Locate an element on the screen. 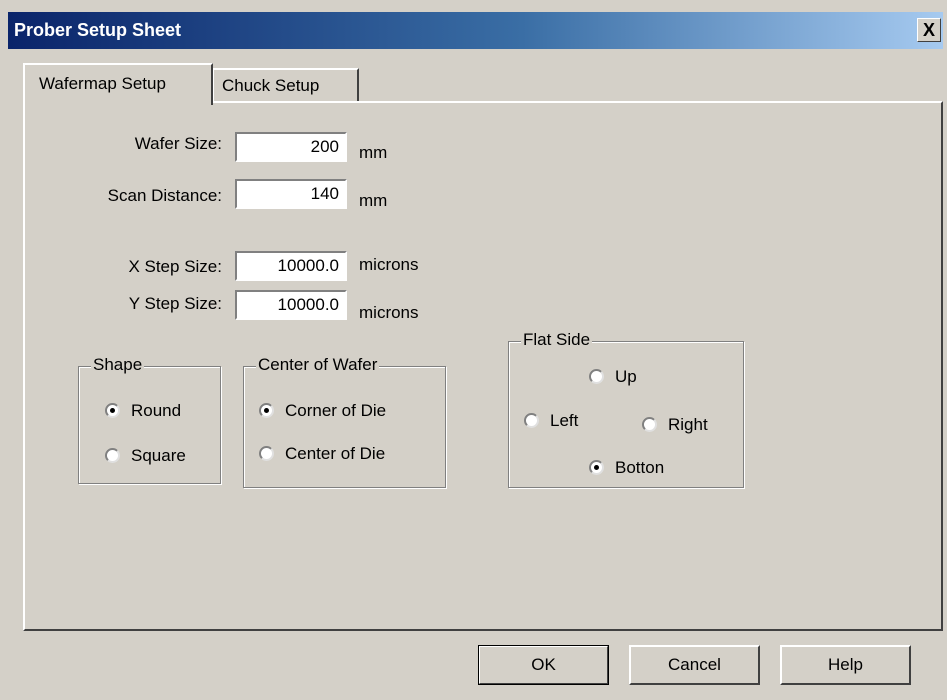 Image resolution: width=947 pixels, height=700 pixels. shape-round-radio: Round is located at coordinates (143, 411).